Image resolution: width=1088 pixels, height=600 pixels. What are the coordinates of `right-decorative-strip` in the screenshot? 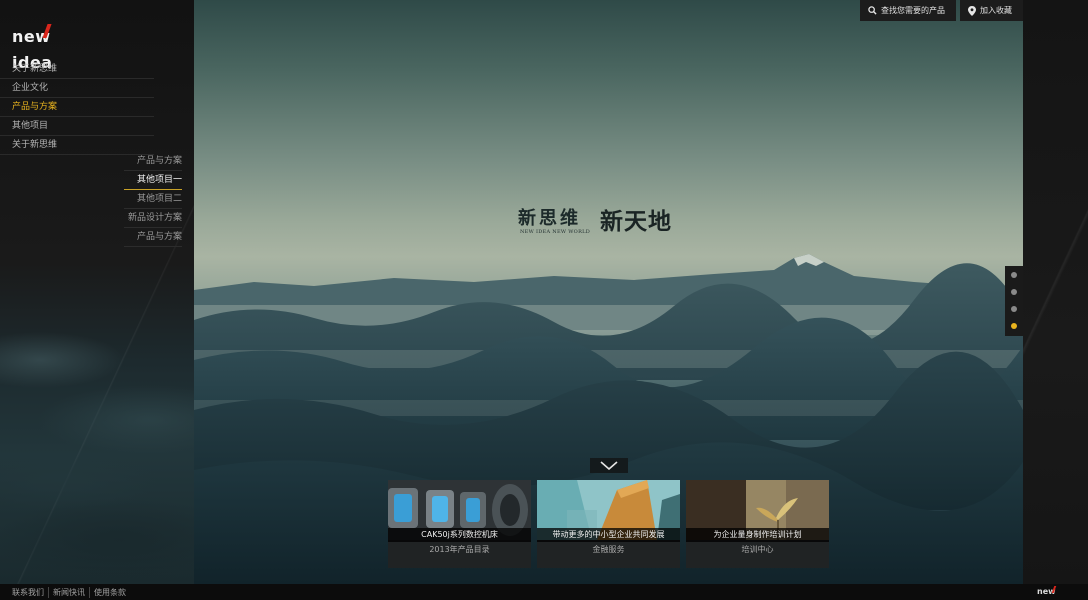 It's located at (1055, 292).